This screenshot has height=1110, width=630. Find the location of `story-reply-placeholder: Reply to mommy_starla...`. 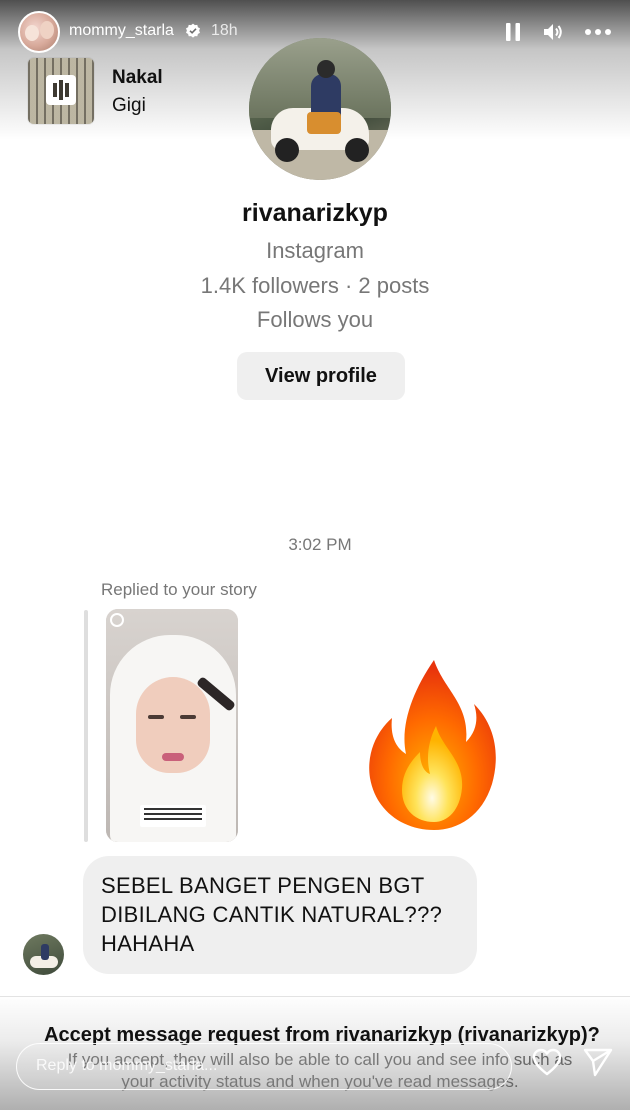

story-reply-placeholder: Reply to mommy_starla... is located at coordinates (126, 1066).